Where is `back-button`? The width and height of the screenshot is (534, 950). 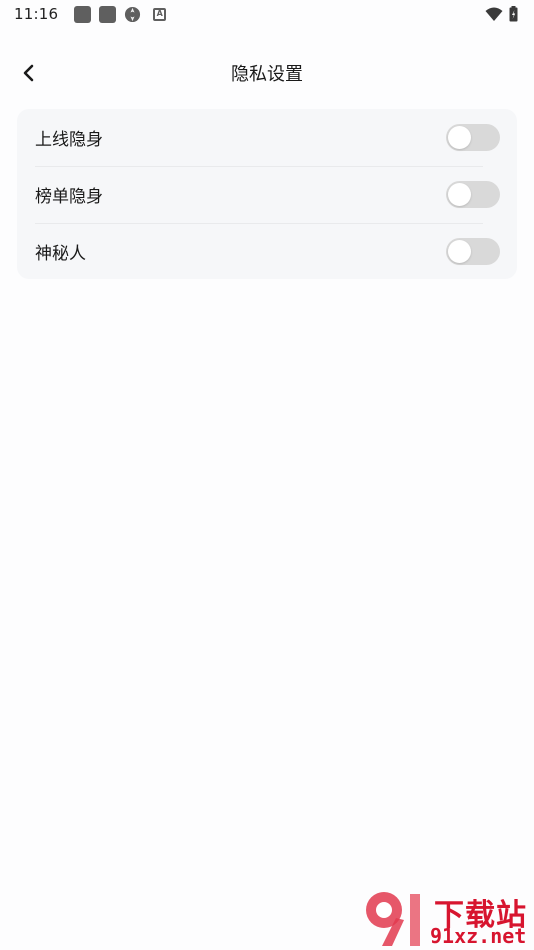 back-button is located at coordinates (29, 73).